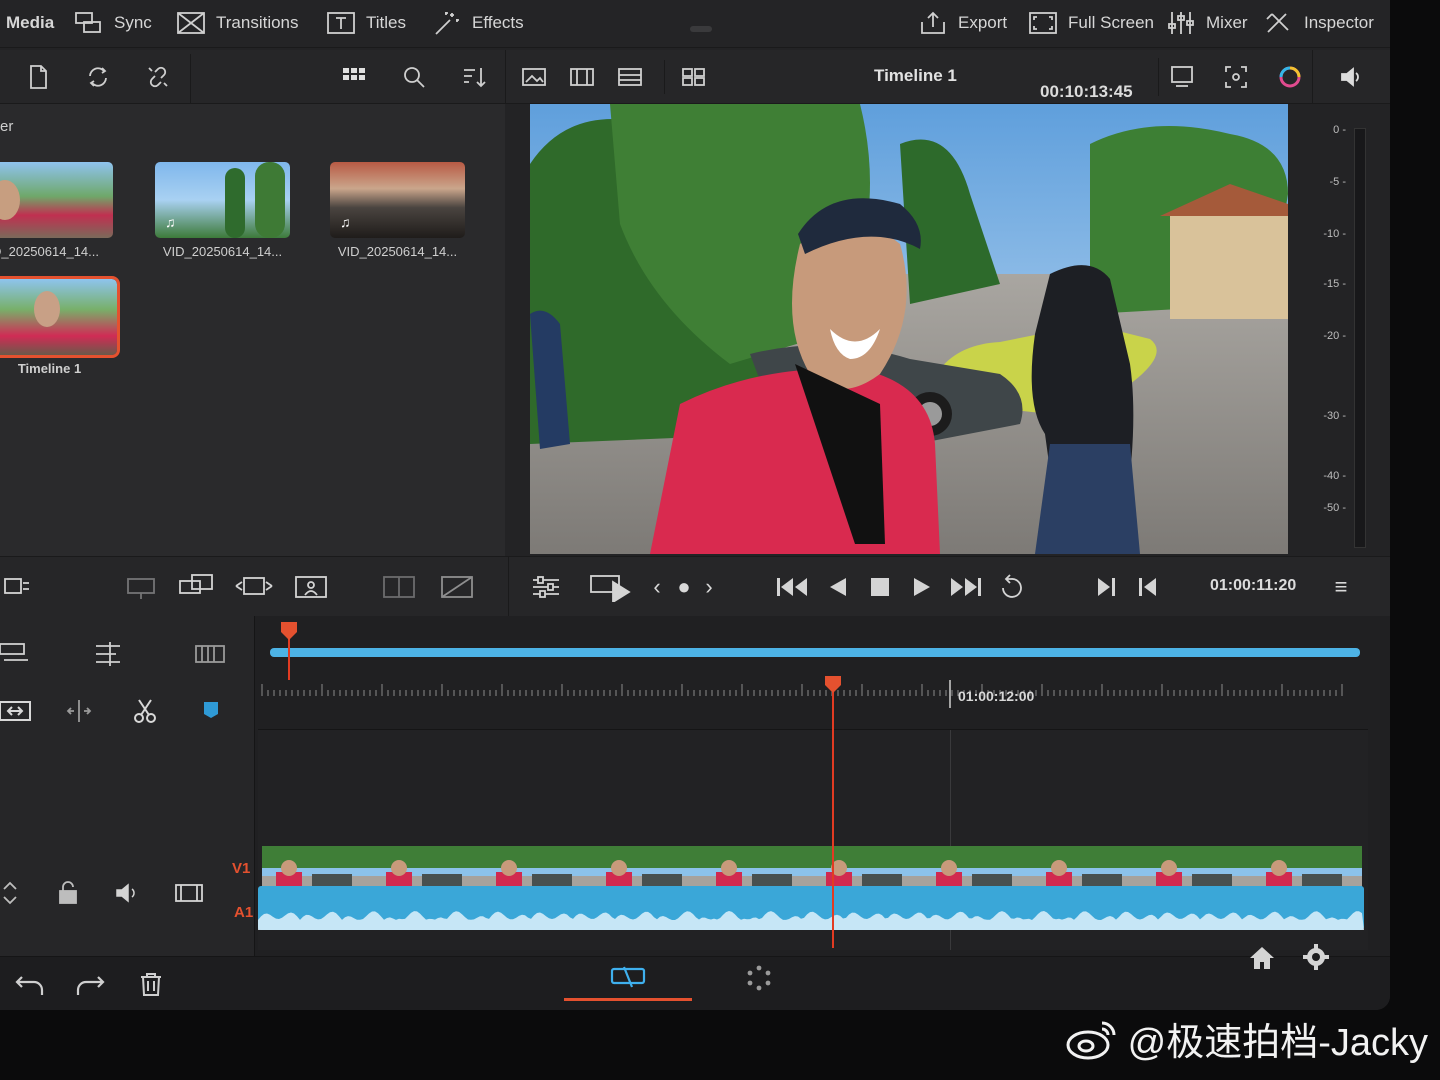  What do you see at coordinates (20, 711) in the screenshot?
I see `trim-button` at bounding box center [20, 711].